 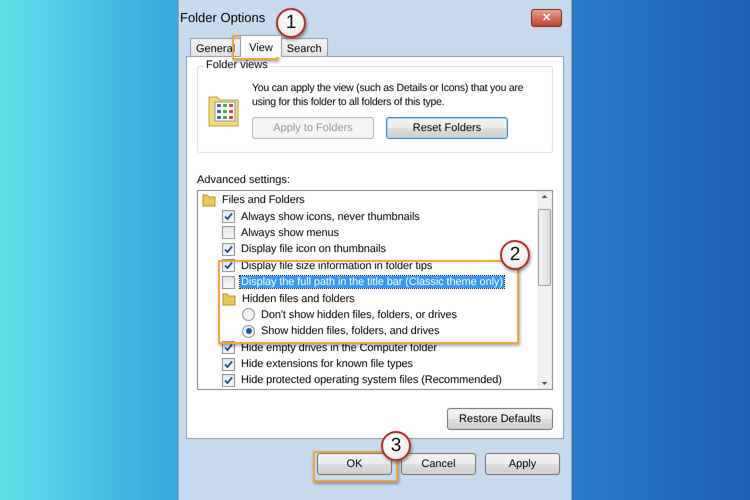 What do you see at coordinates (544, 290) in the screenshot?
I see `scrollbar` at bounding box center [544, 290].